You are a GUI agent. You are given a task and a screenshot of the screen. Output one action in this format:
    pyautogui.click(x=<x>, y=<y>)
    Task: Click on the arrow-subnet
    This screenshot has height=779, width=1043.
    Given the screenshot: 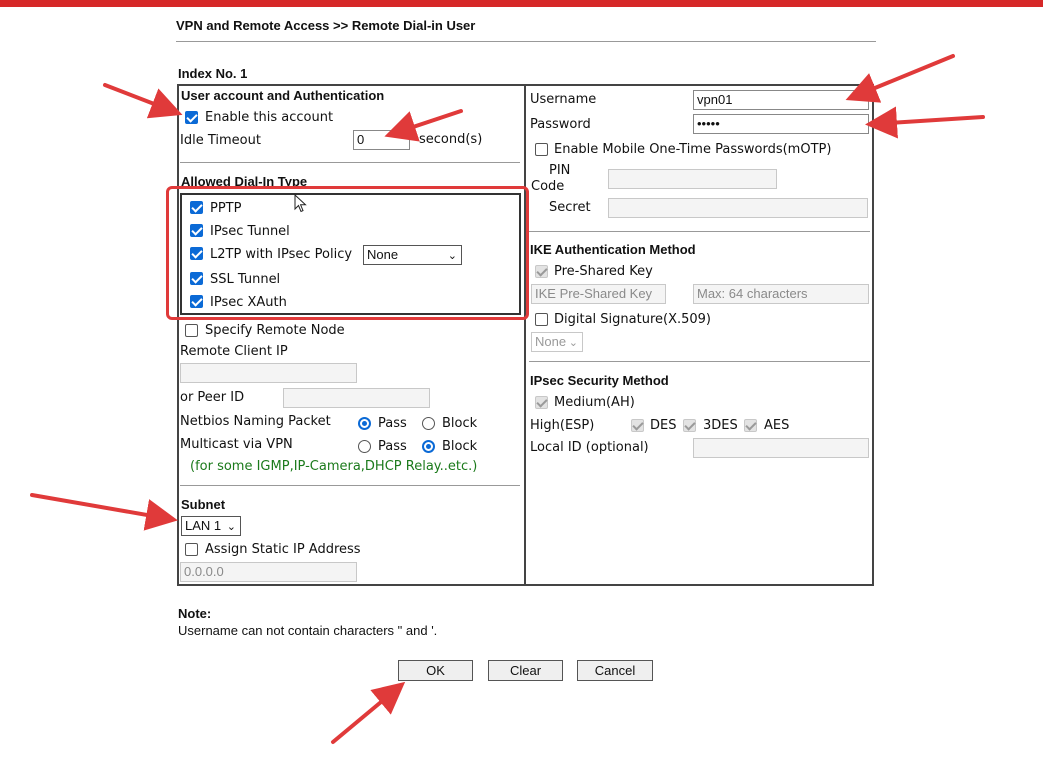 What is the action you would take?
    pyautogui.click(x=104, y=512)
    